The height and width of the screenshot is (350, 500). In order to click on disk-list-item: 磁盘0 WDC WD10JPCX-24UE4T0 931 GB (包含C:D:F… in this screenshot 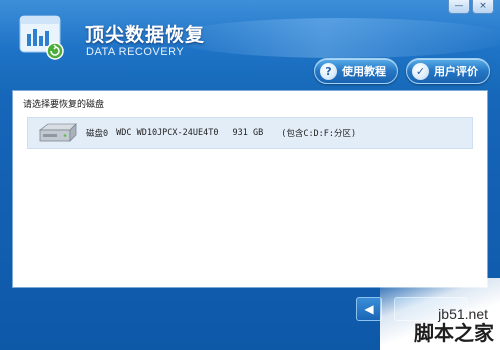, I will do `click(250, 133)`.